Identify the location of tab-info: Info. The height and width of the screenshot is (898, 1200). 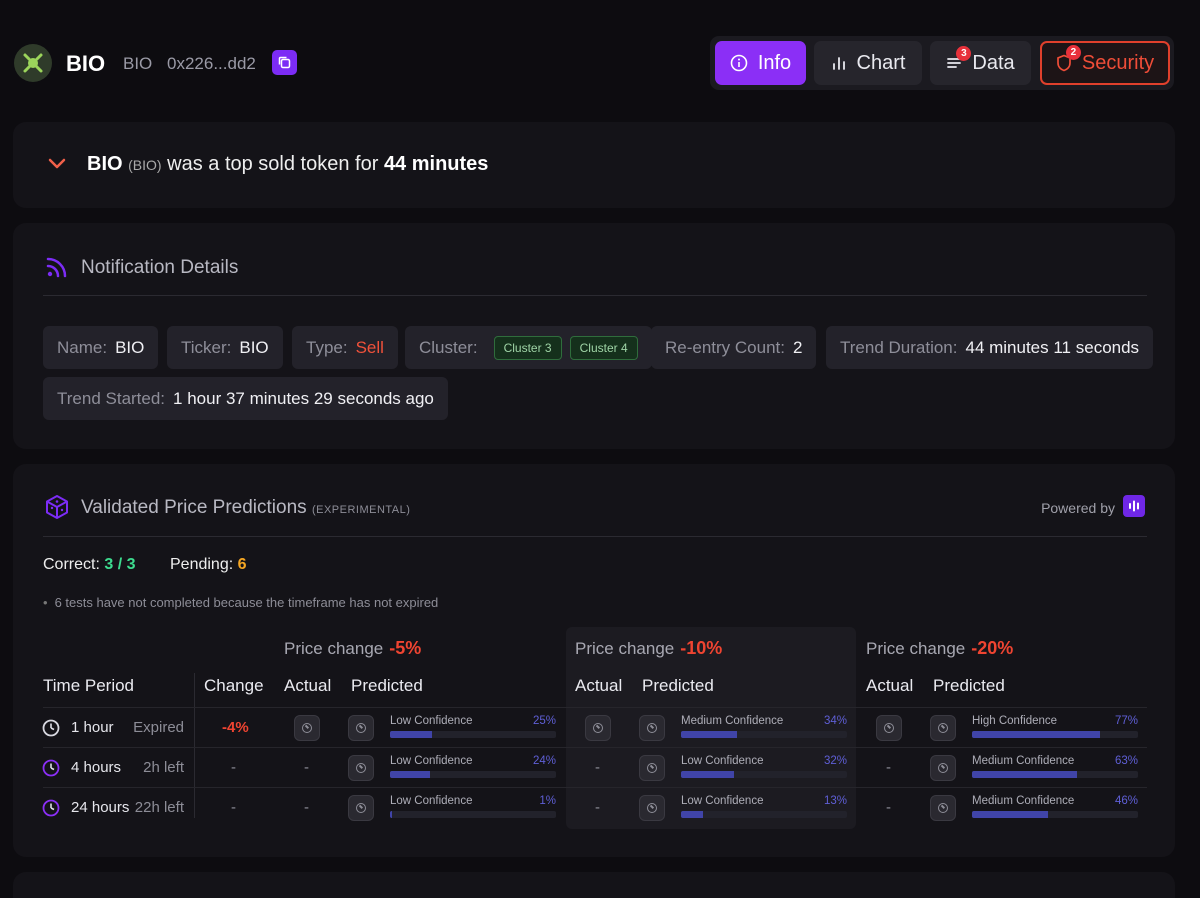
(760, 63).